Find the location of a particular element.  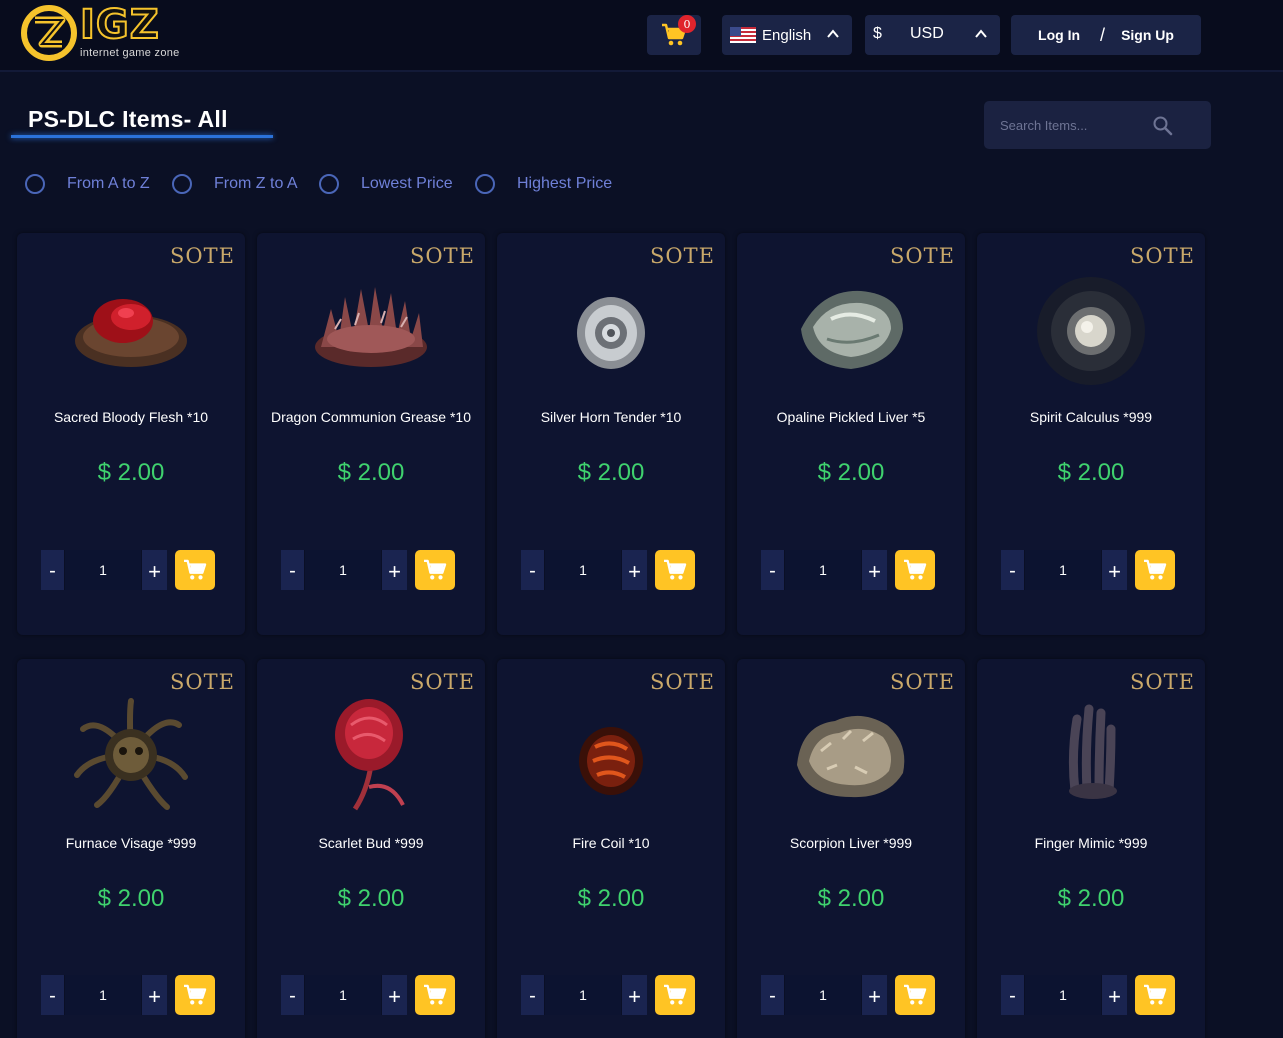

product-name: Dragon Communion Grease *10 is located at coordinates (371, 417).